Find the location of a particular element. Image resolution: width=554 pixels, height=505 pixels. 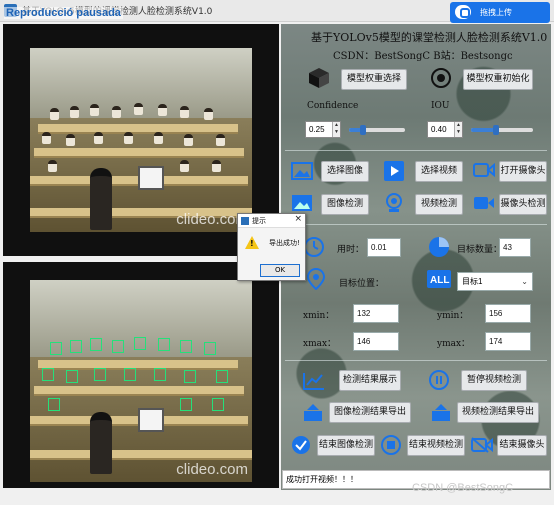

app-icon is located at coordinates (245, 221).